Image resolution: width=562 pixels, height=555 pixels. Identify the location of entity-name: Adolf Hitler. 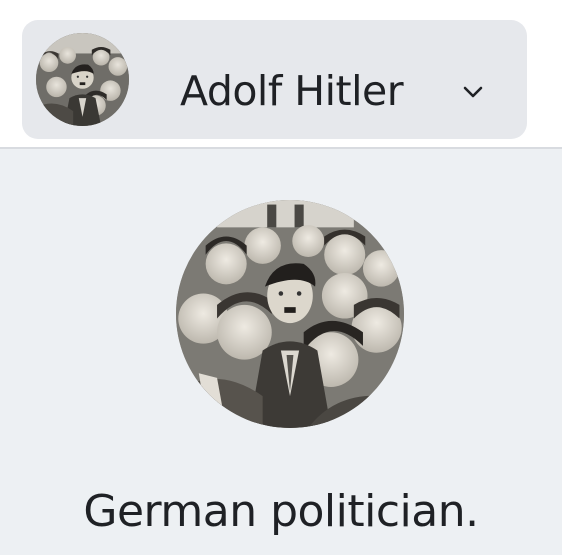
(292, 91).